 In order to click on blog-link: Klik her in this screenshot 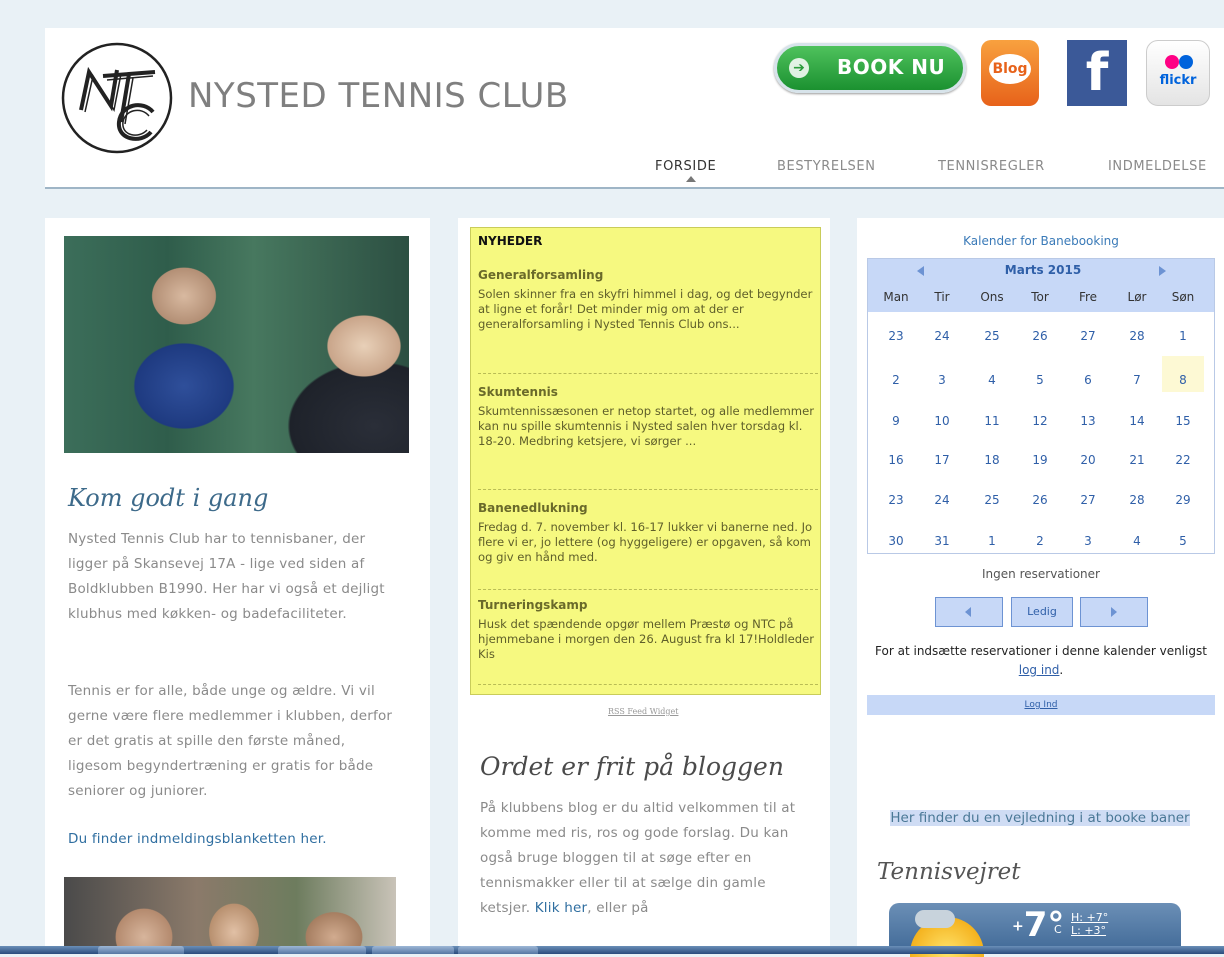, I will do `click(561, 908)`.